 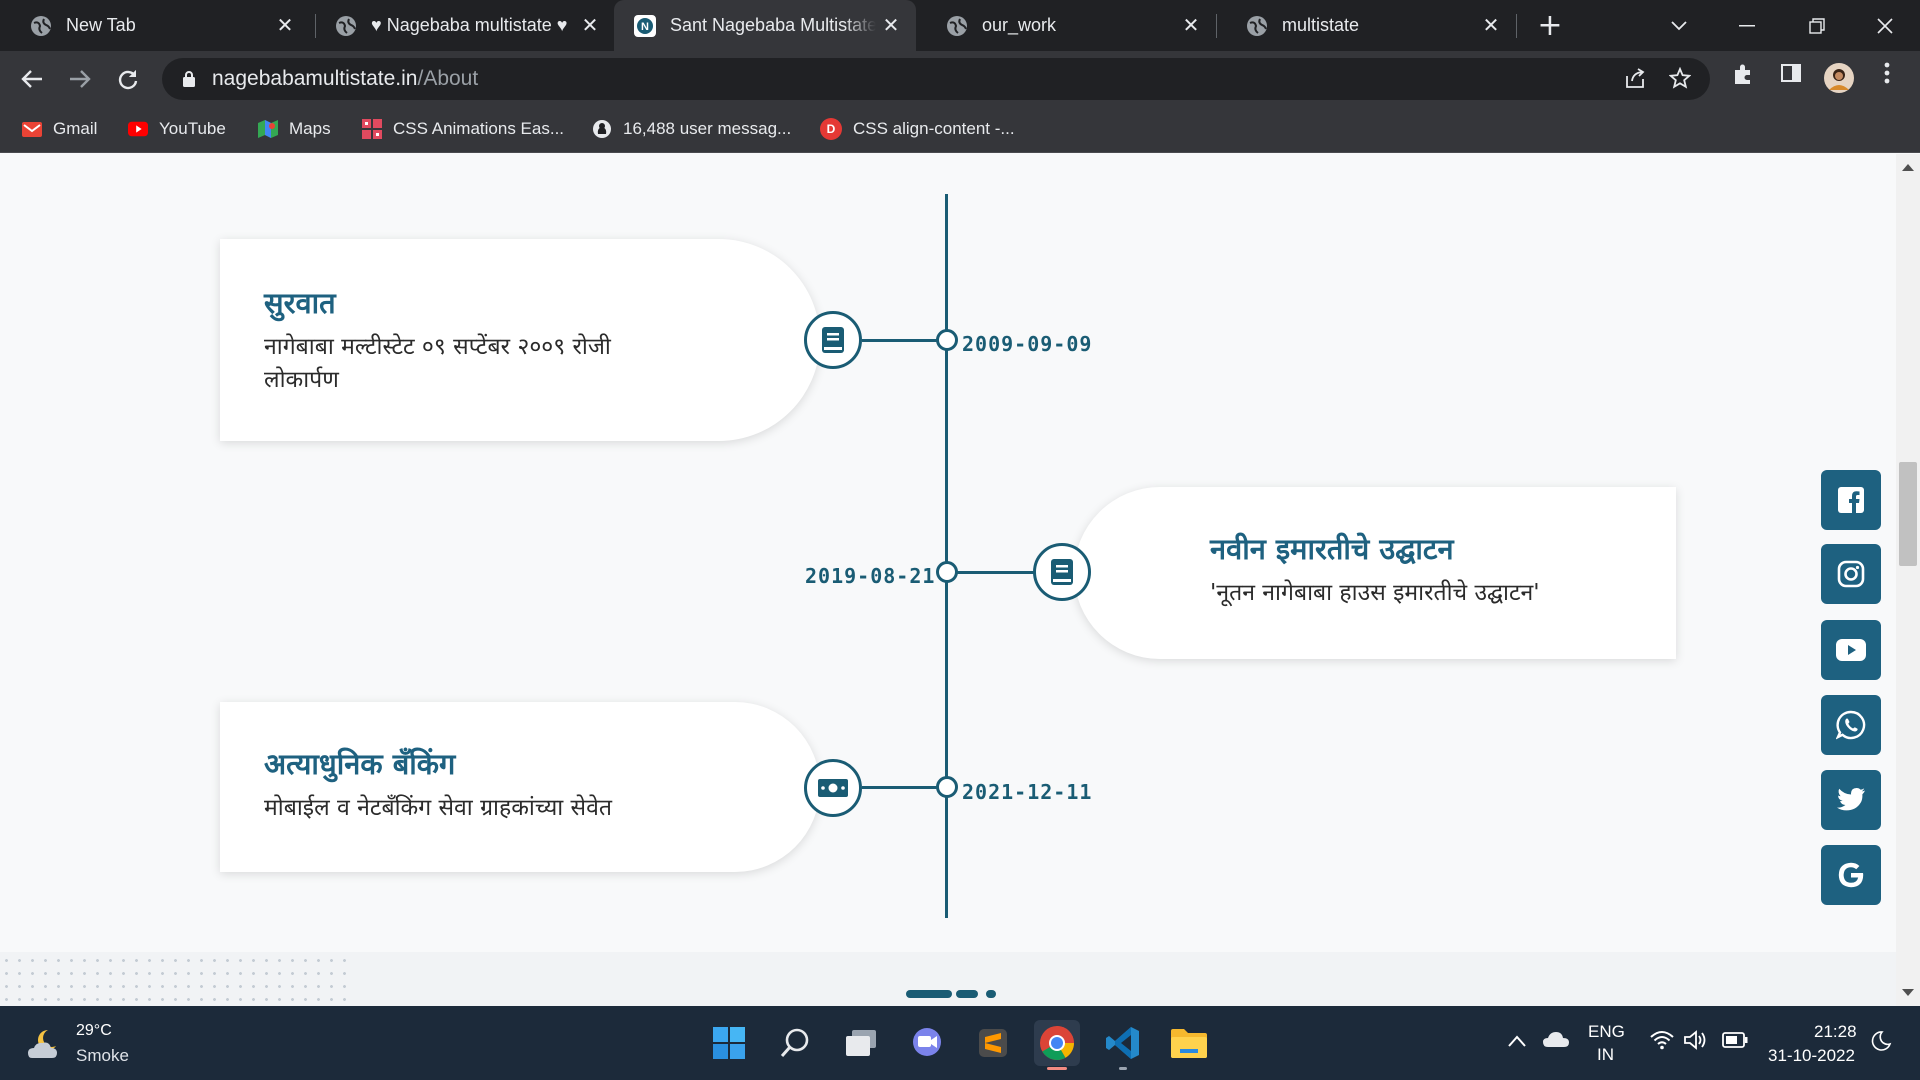 I want to click on teams-chat-button, so click(x=927, y=1043).